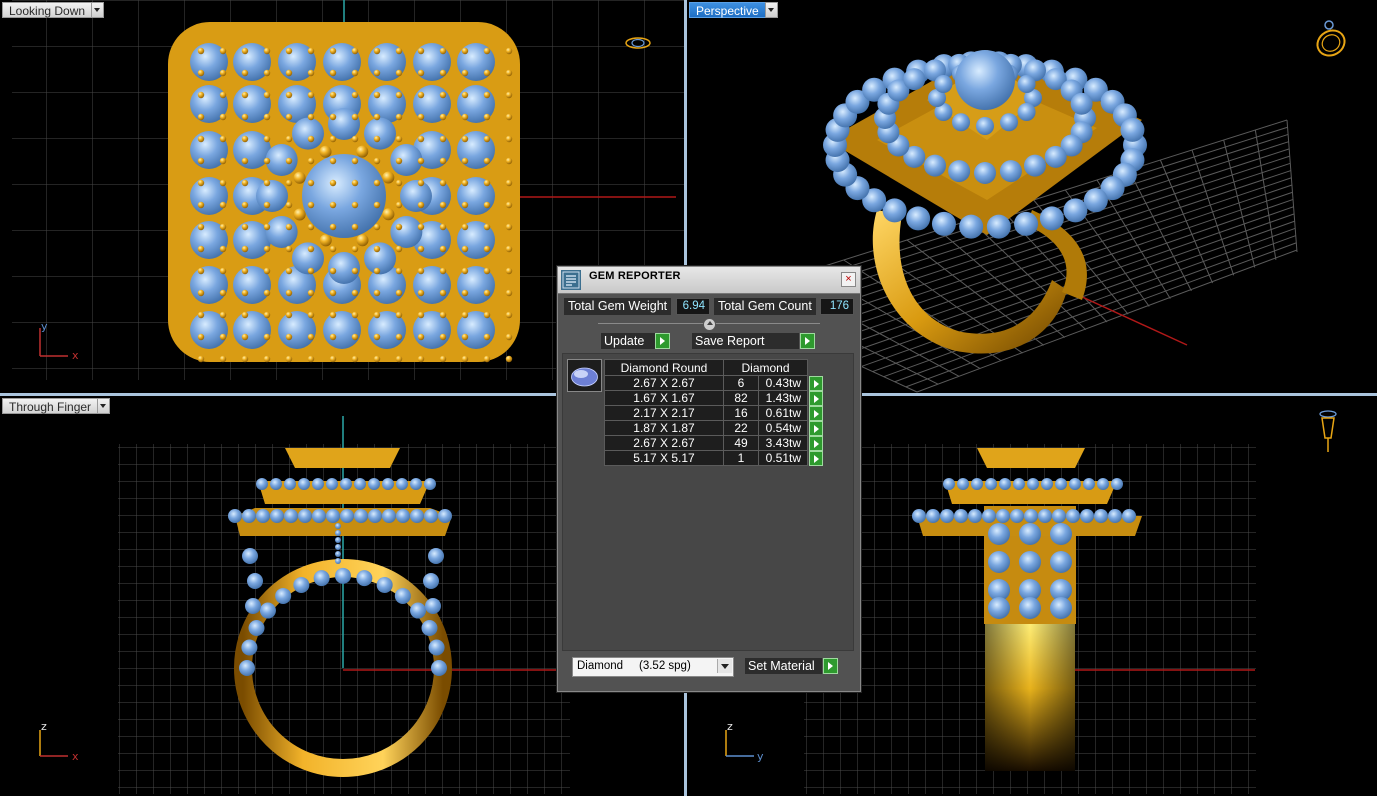 This screenshot has width=1377, height=796. What do you see at coordinates (709, 280) in the screenshot?
I see `gem-reporter-titlebar: GEM REPORTER ×` at bounding box center [709, 280].